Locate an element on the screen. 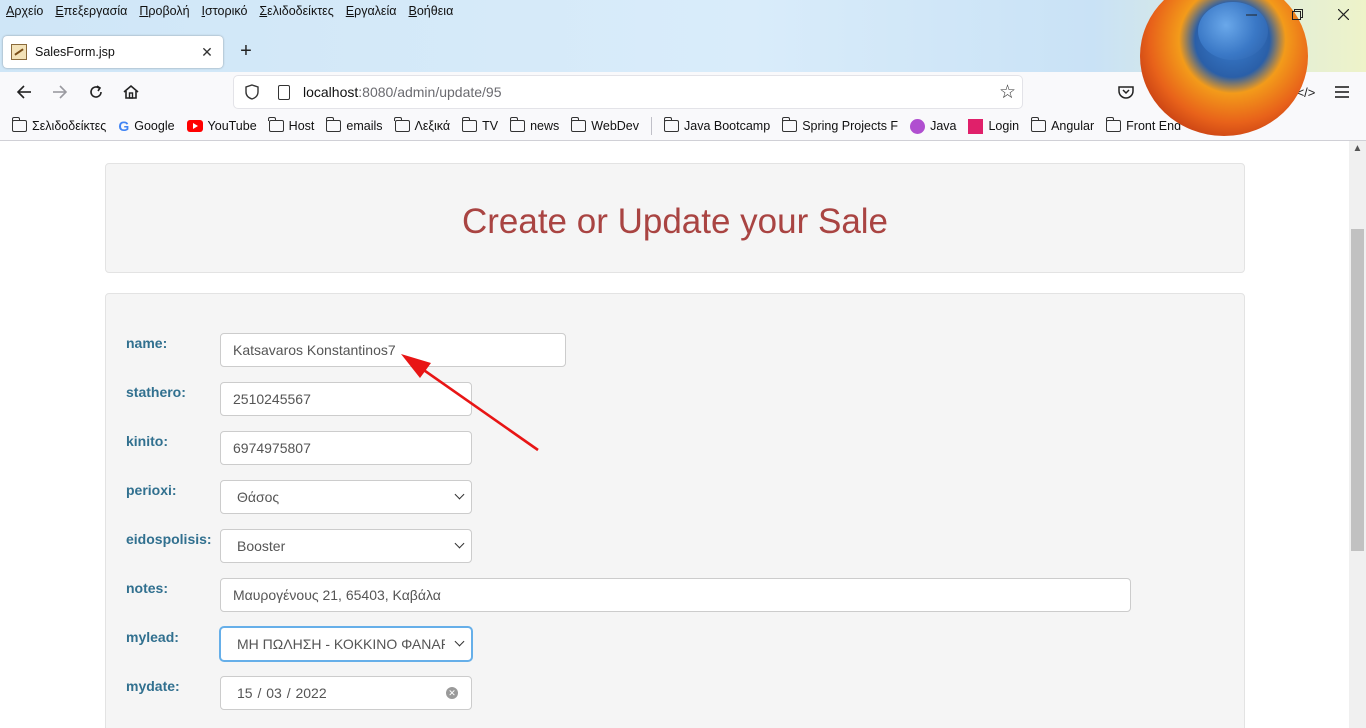 This screenshot has width=1366, height=728. bookmark-label: YouTube is located at coordinates (232, 126).